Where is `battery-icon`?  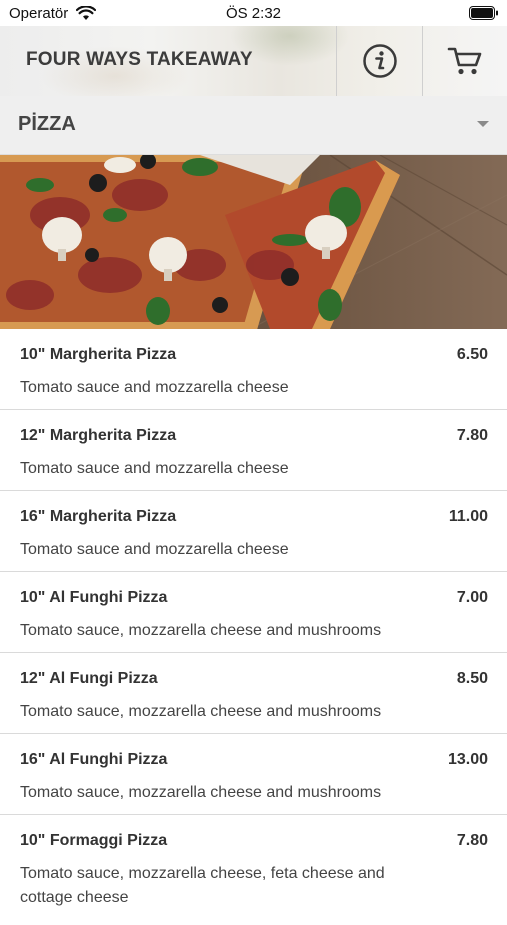
battery-icon is located at coordinates (483, 13).